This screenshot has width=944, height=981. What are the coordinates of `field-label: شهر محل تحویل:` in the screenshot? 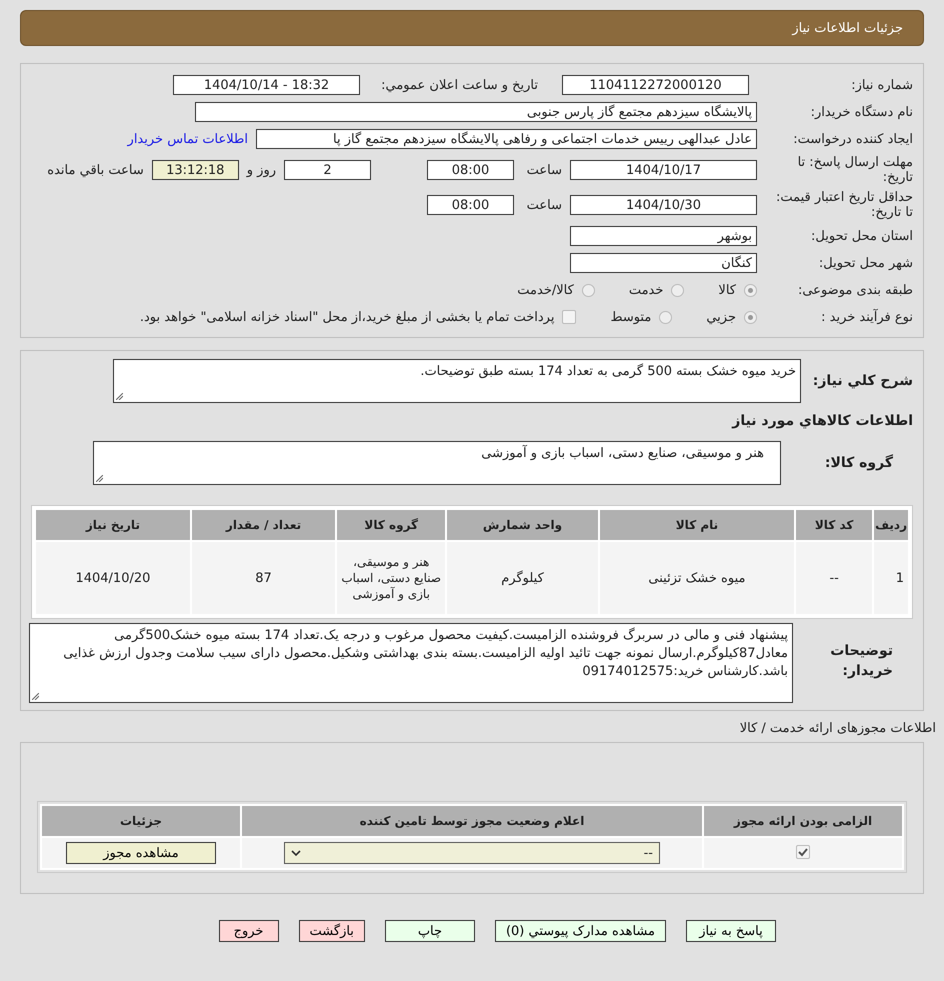 It's located at (865, 263).